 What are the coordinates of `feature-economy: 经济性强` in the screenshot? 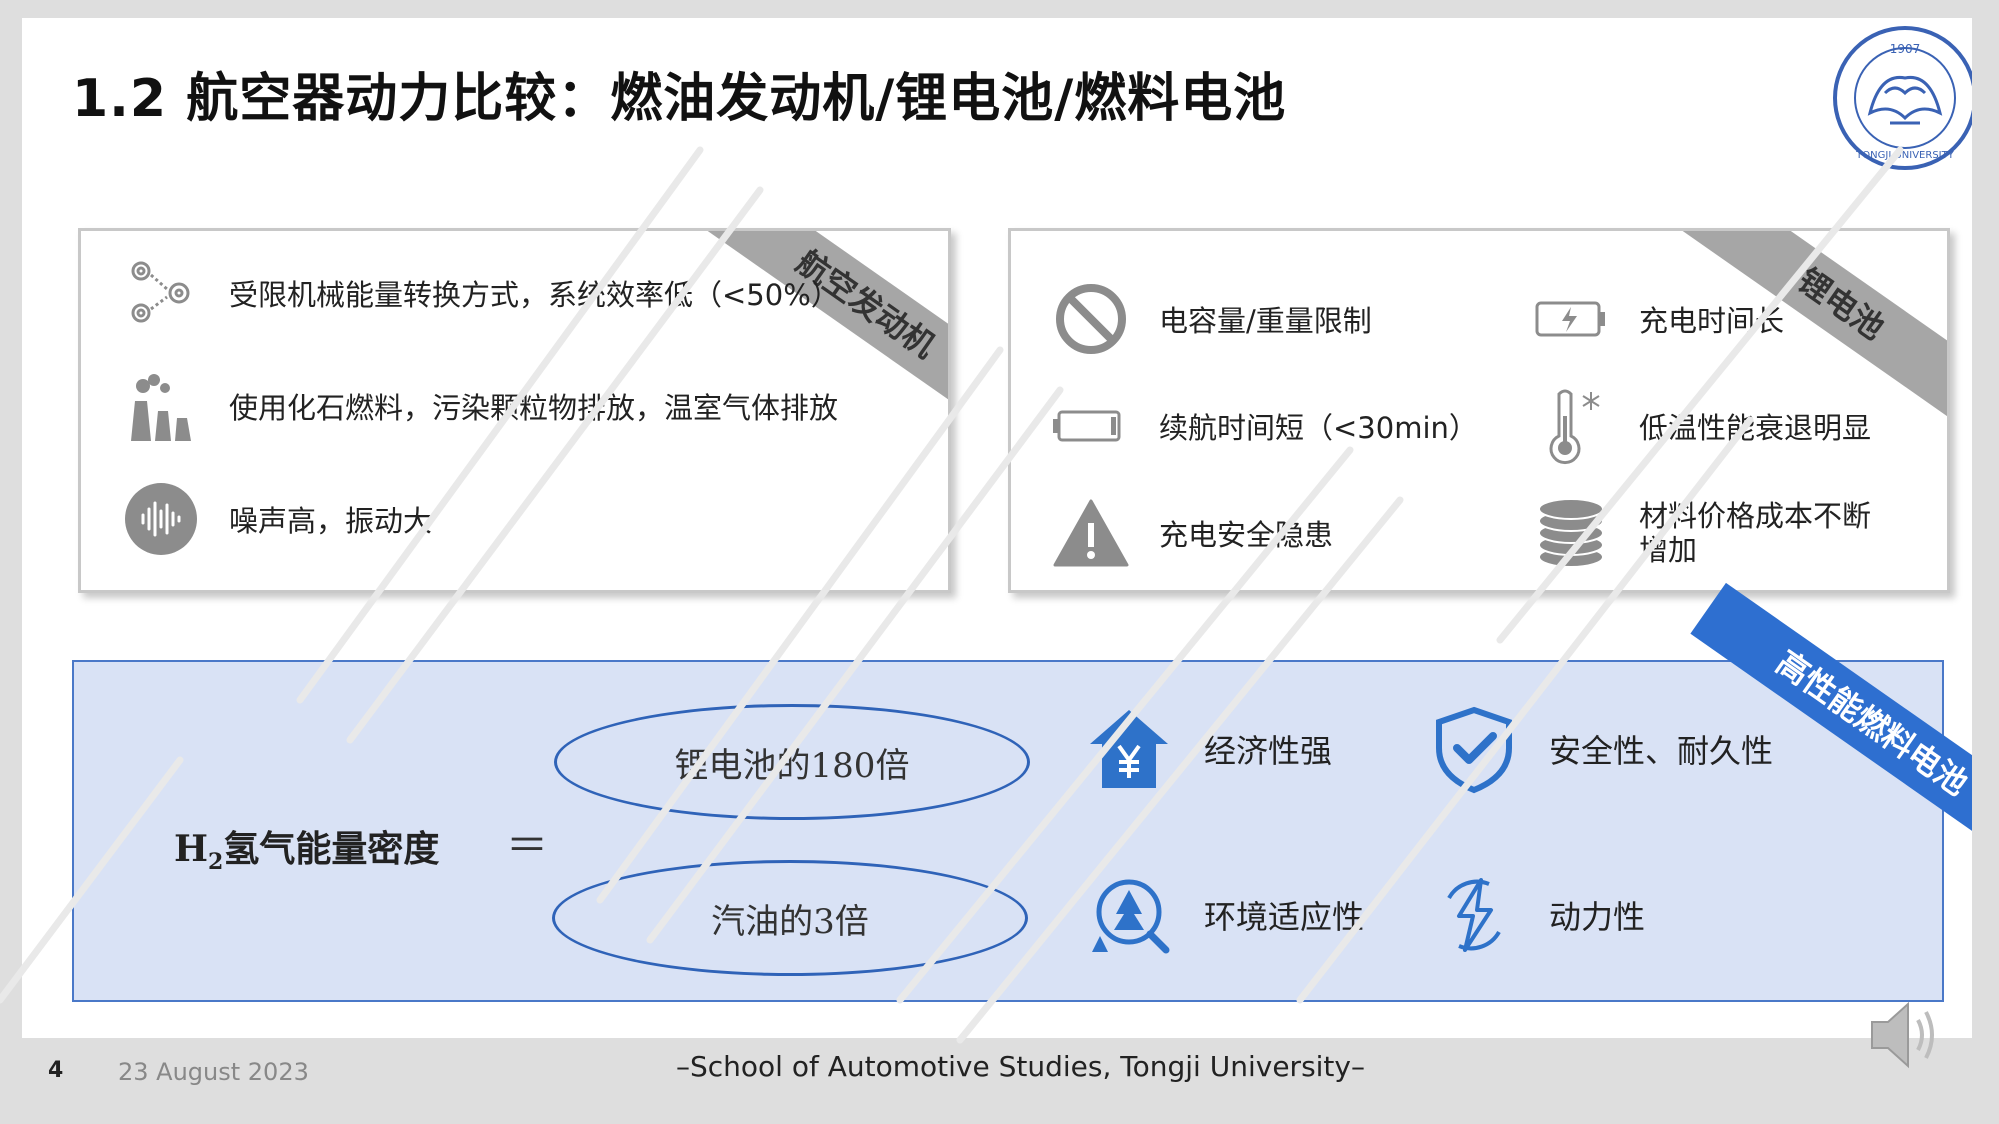 It's located at (1208, 749).